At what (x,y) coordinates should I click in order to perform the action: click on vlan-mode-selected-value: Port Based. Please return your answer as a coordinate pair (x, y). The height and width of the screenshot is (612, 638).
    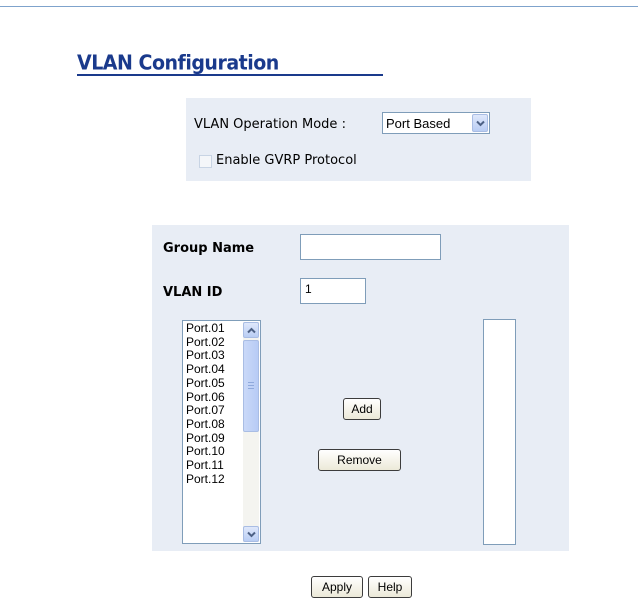
    Looking at the image, I should click on (418, 123).